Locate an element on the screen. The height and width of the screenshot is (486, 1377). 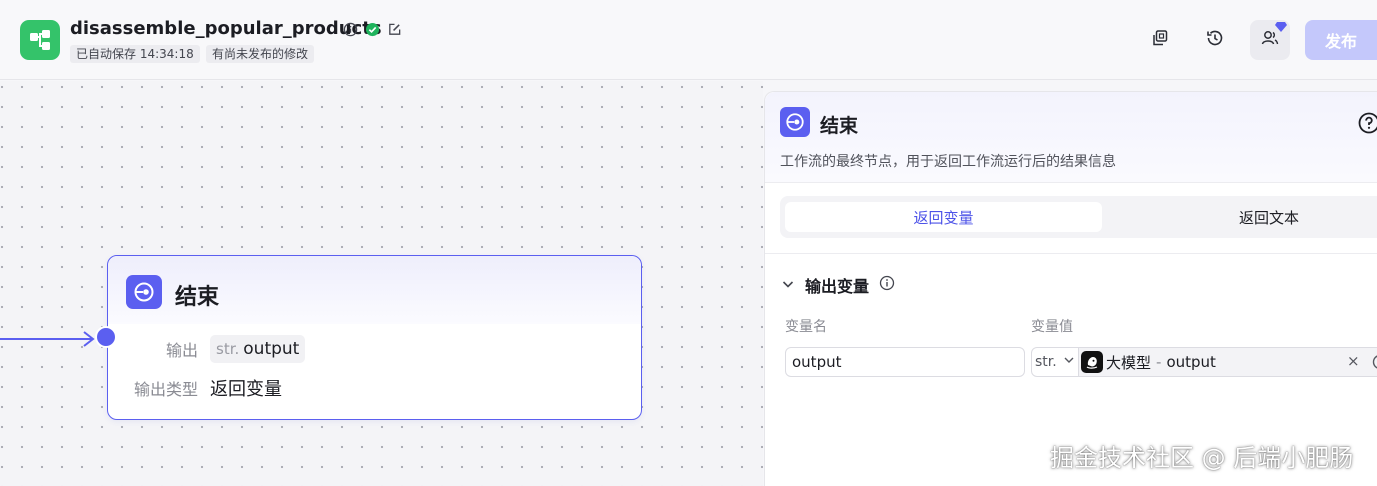
history-icon is located at coordinates (1215, 40).